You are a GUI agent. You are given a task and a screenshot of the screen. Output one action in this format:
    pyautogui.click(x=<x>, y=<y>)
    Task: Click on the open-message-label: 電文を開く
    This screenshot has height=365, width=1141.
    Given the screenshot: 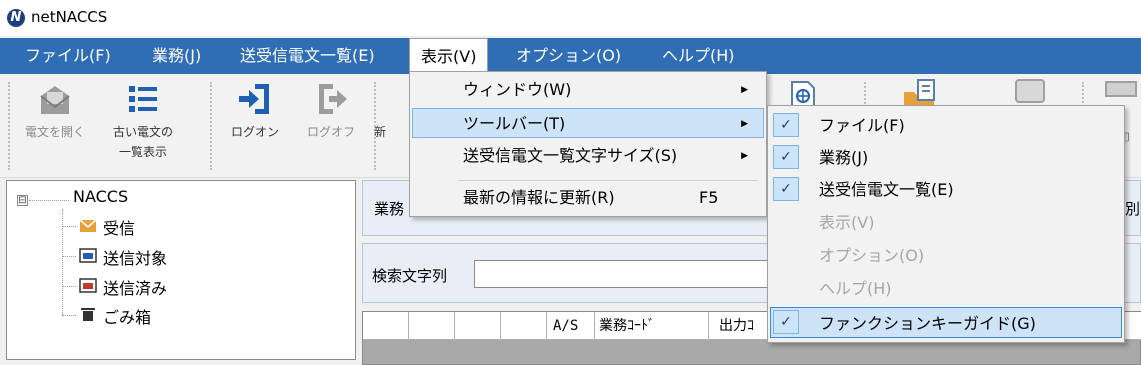 What is the action you would take?
    pyautogui.click(x=54, y=132)
    